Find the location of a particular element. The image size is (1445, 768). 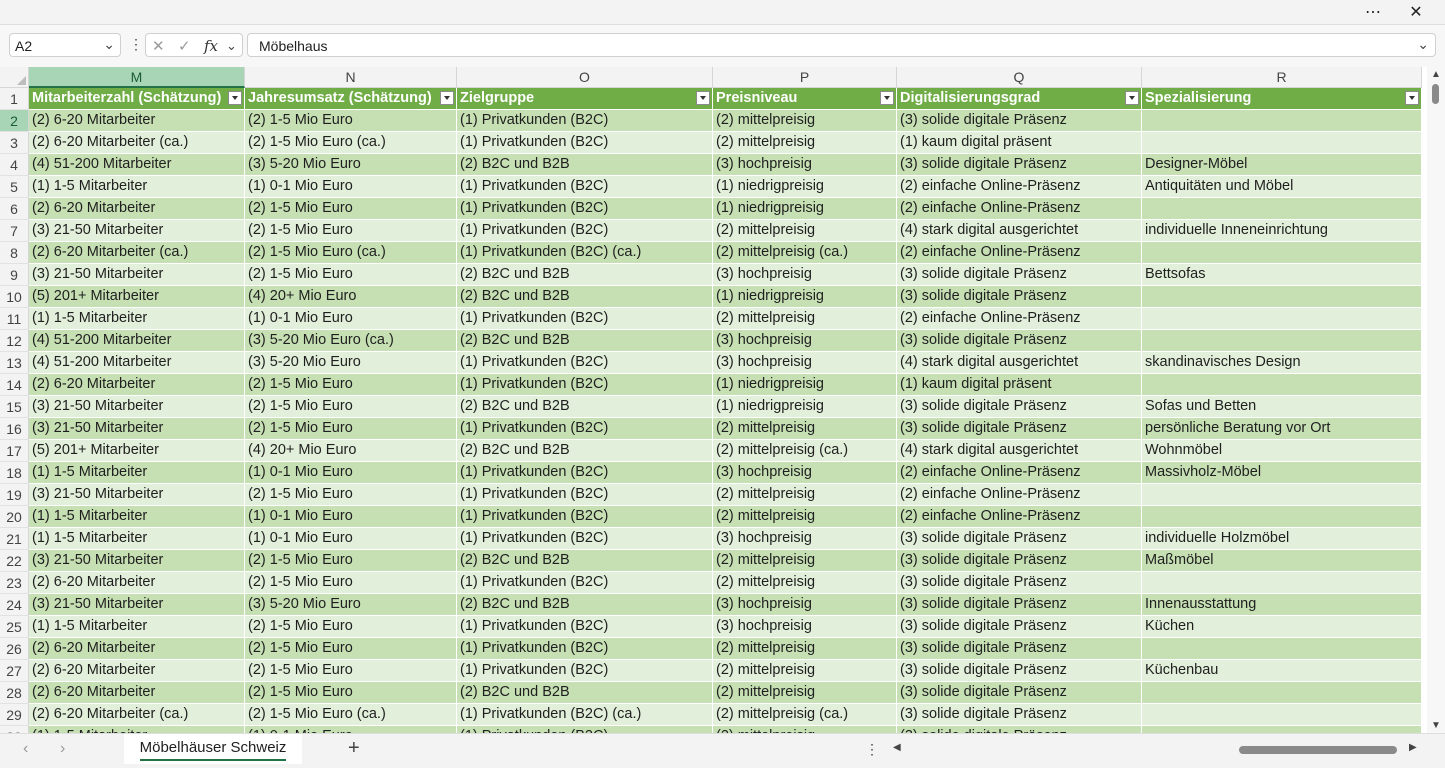

column-header-m: M is located at coordinates (137, 77).